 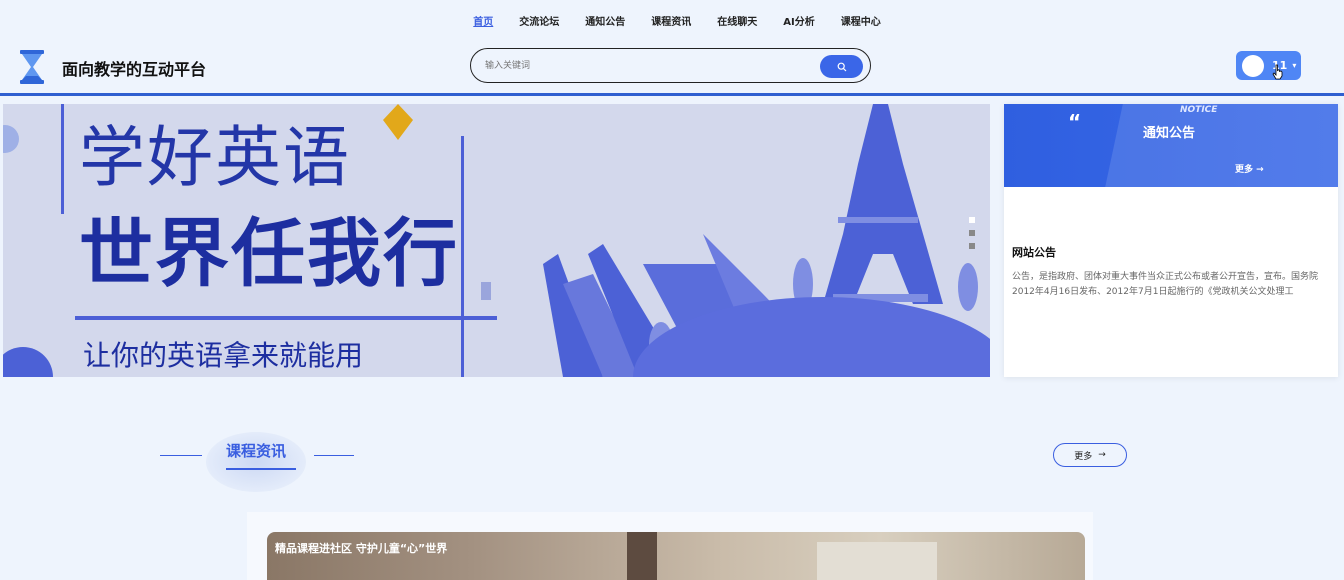 I want to click on nav-course-center: 课程中心, so click(x=861, y=20).